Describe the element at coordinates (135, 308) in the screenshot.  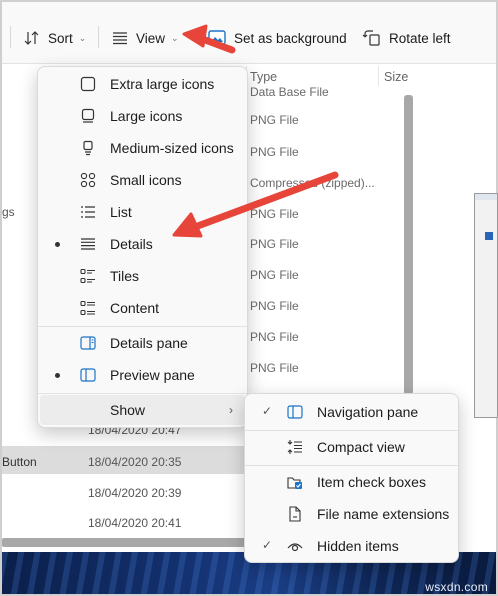
I see `menu-item-label: Content` at that location.